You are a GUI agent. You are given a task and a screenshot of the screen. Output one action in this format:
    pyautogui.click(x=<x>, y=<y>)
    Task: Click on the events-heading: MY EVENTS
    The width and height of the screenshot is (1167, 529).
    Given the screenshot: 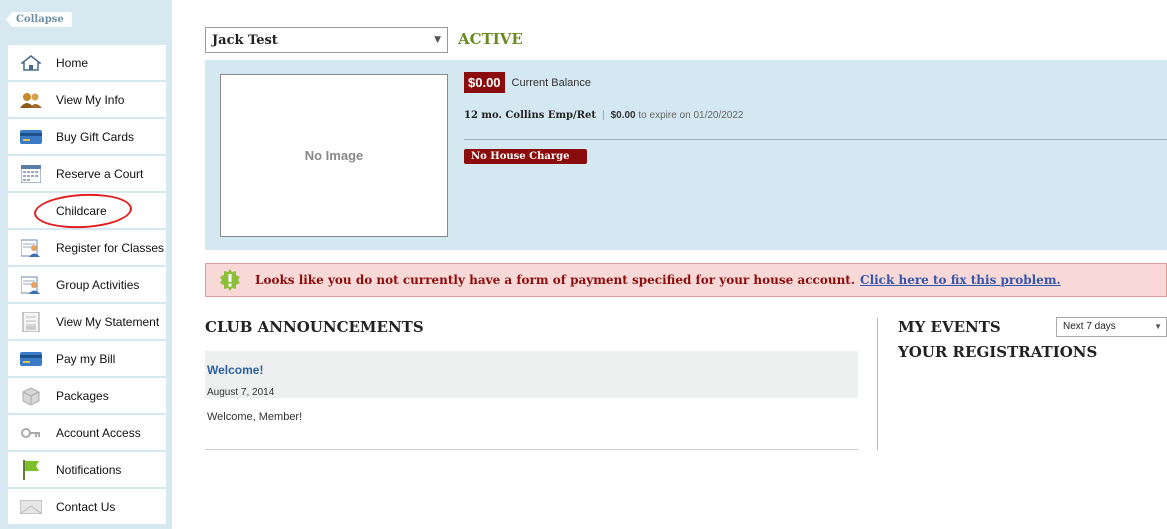 What is the action you would take?
    pyautogui.click(x=949, y=327)
    